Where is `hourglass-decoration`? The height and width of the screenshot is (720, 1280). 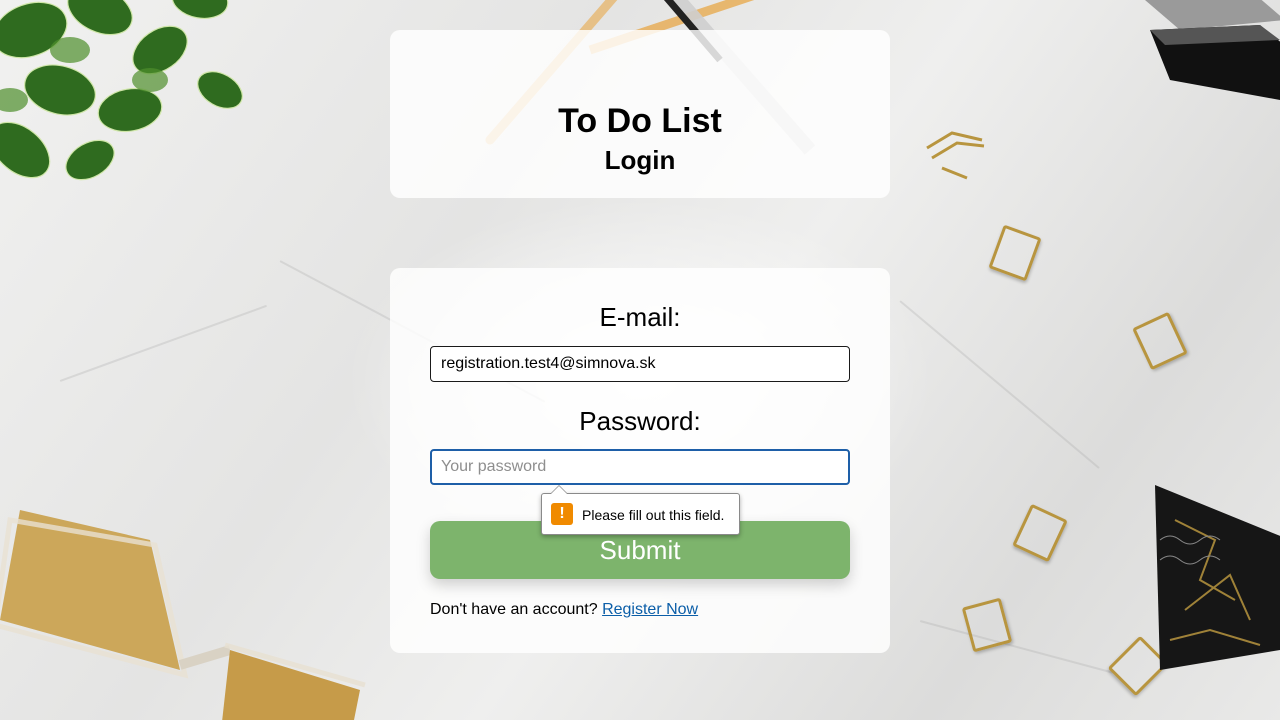 hourglass-decoration is located at coordinates (183, 615).